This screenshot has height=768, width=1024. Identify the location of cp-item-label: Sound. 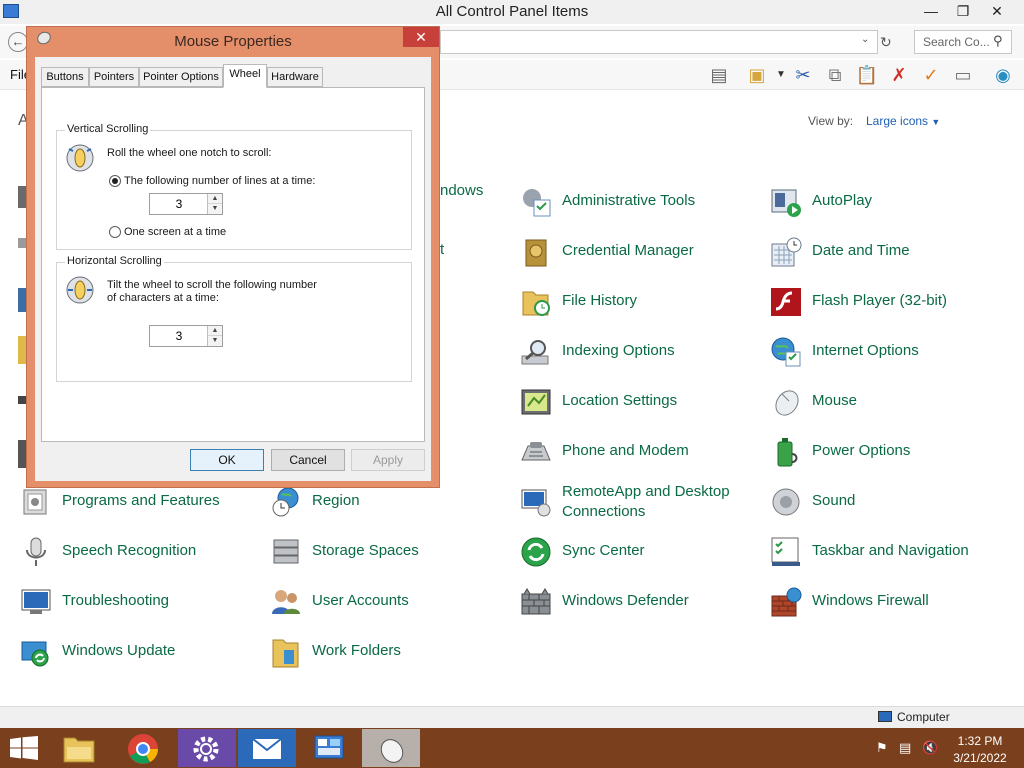
(834, 500).